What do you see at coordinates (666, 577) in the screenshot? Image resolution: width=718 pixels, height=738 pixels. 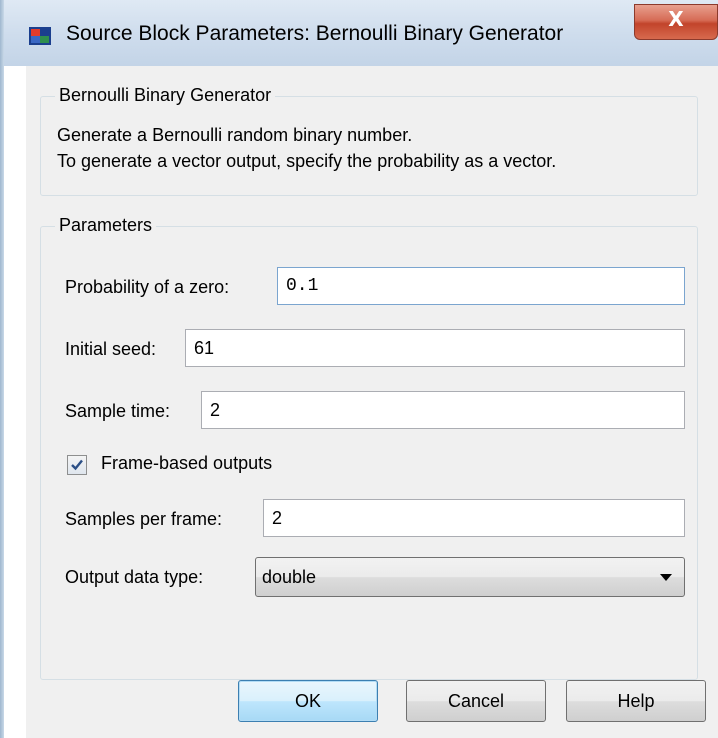 I see `chevron-down-icon` at bounding box center [666, 577].